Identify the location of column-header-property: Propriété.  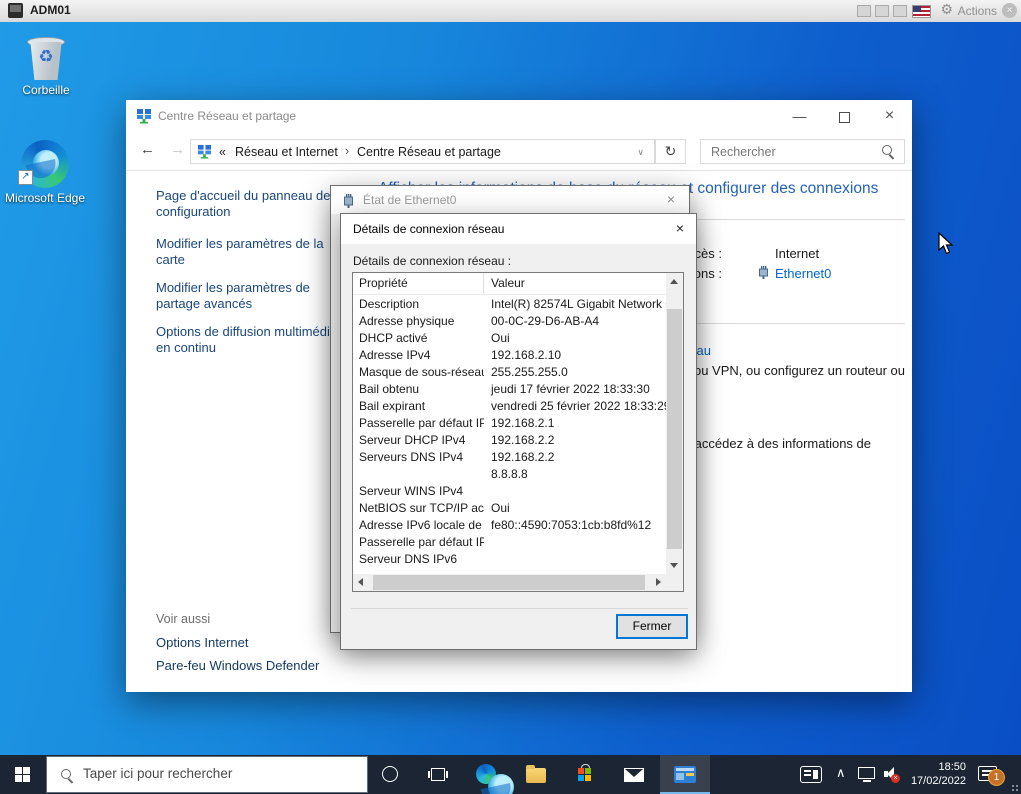
(418, 283).